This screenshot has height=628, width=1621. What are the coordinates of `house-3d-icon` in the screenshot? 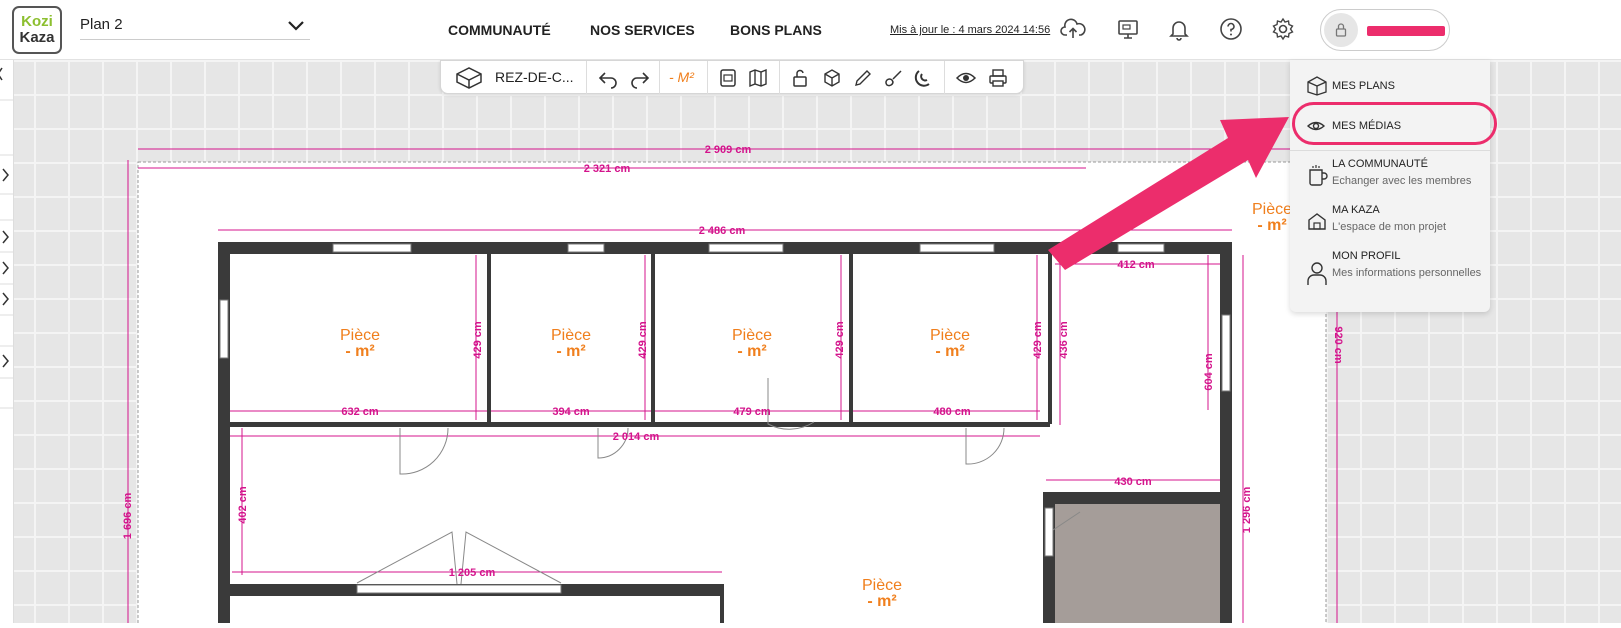 It's located at (1317, 86).